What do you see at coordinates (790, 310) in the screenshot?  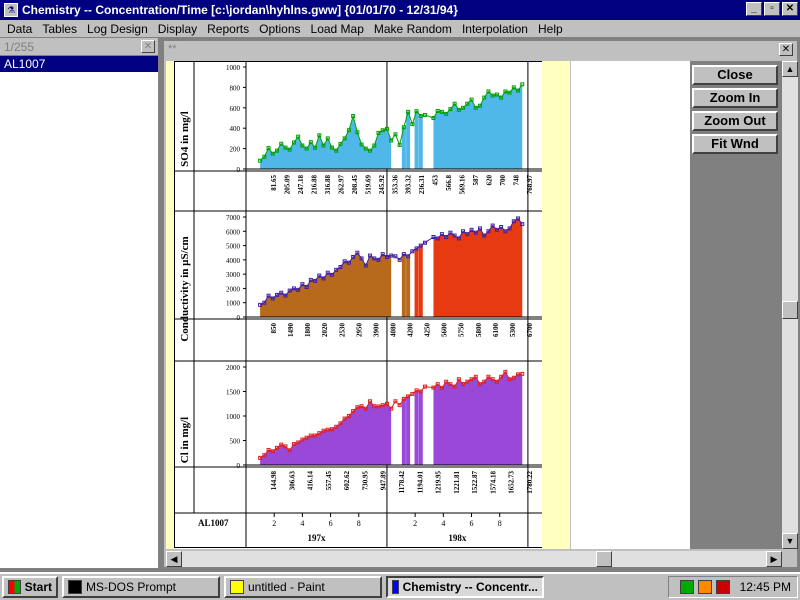 I see `vertical-scroll-thumb` at bounding box center [790, 310].